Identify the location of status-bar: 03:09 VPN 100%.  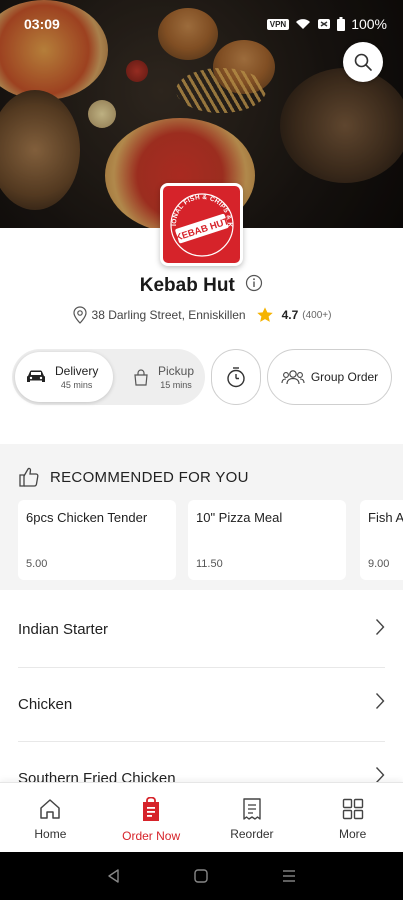
(201, 24).